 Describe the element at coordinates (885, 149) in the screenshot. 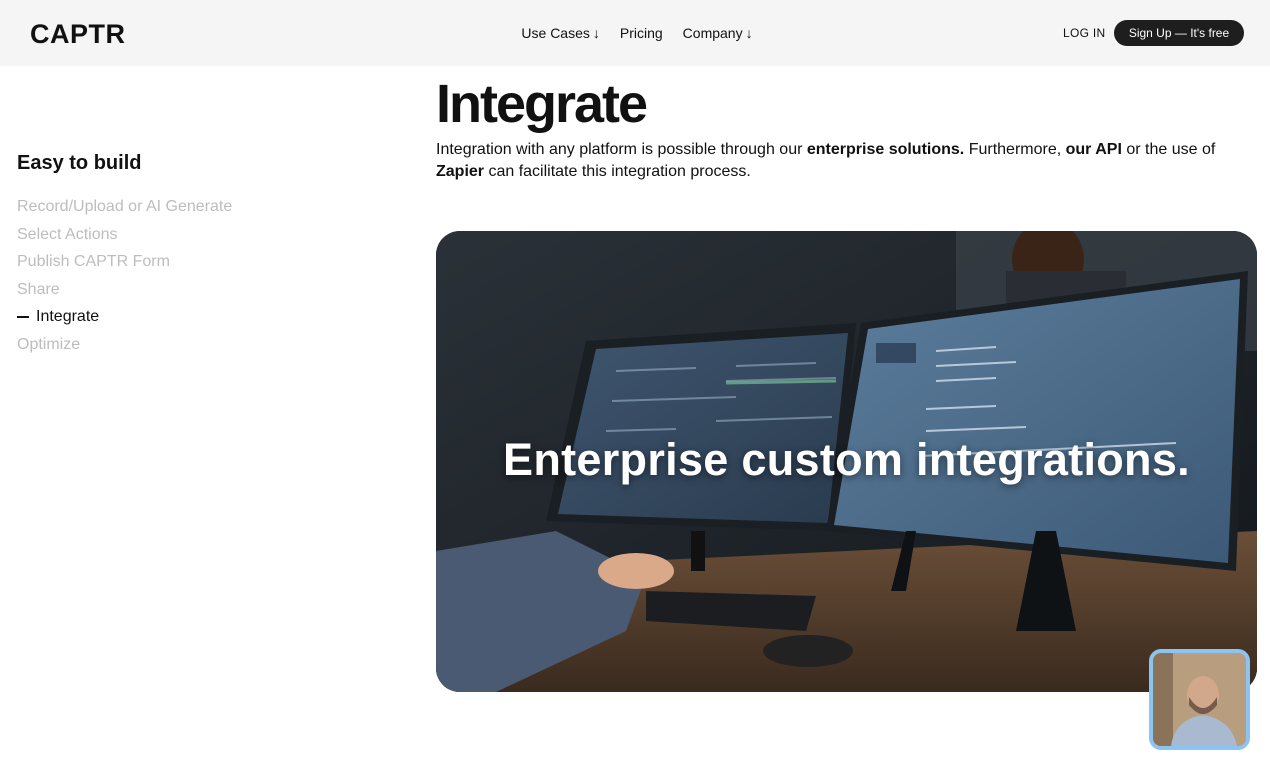

I see `desc-bold-enterprise: enterprise solutions.` at that location.